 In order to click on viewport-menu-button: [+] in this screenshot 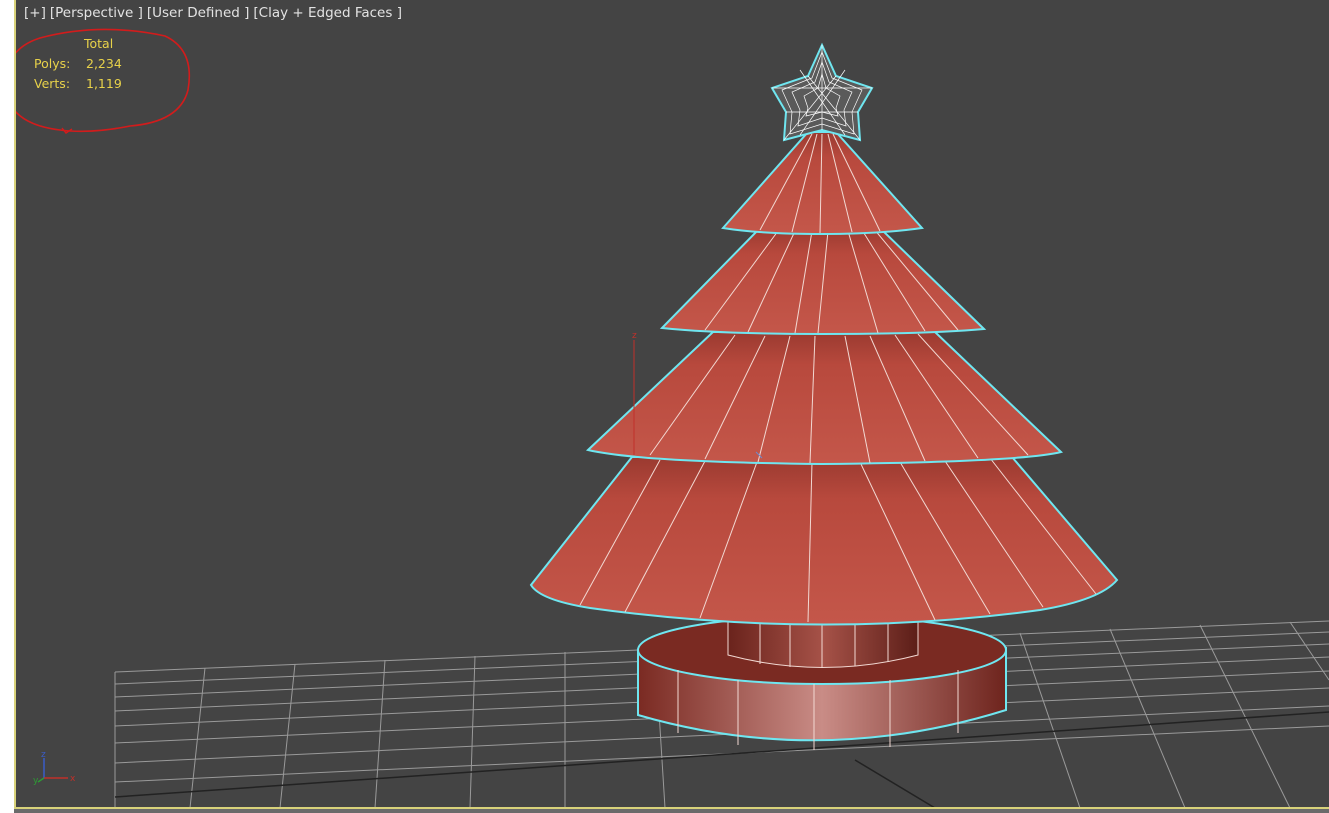, I will do `click(35, 13)`.